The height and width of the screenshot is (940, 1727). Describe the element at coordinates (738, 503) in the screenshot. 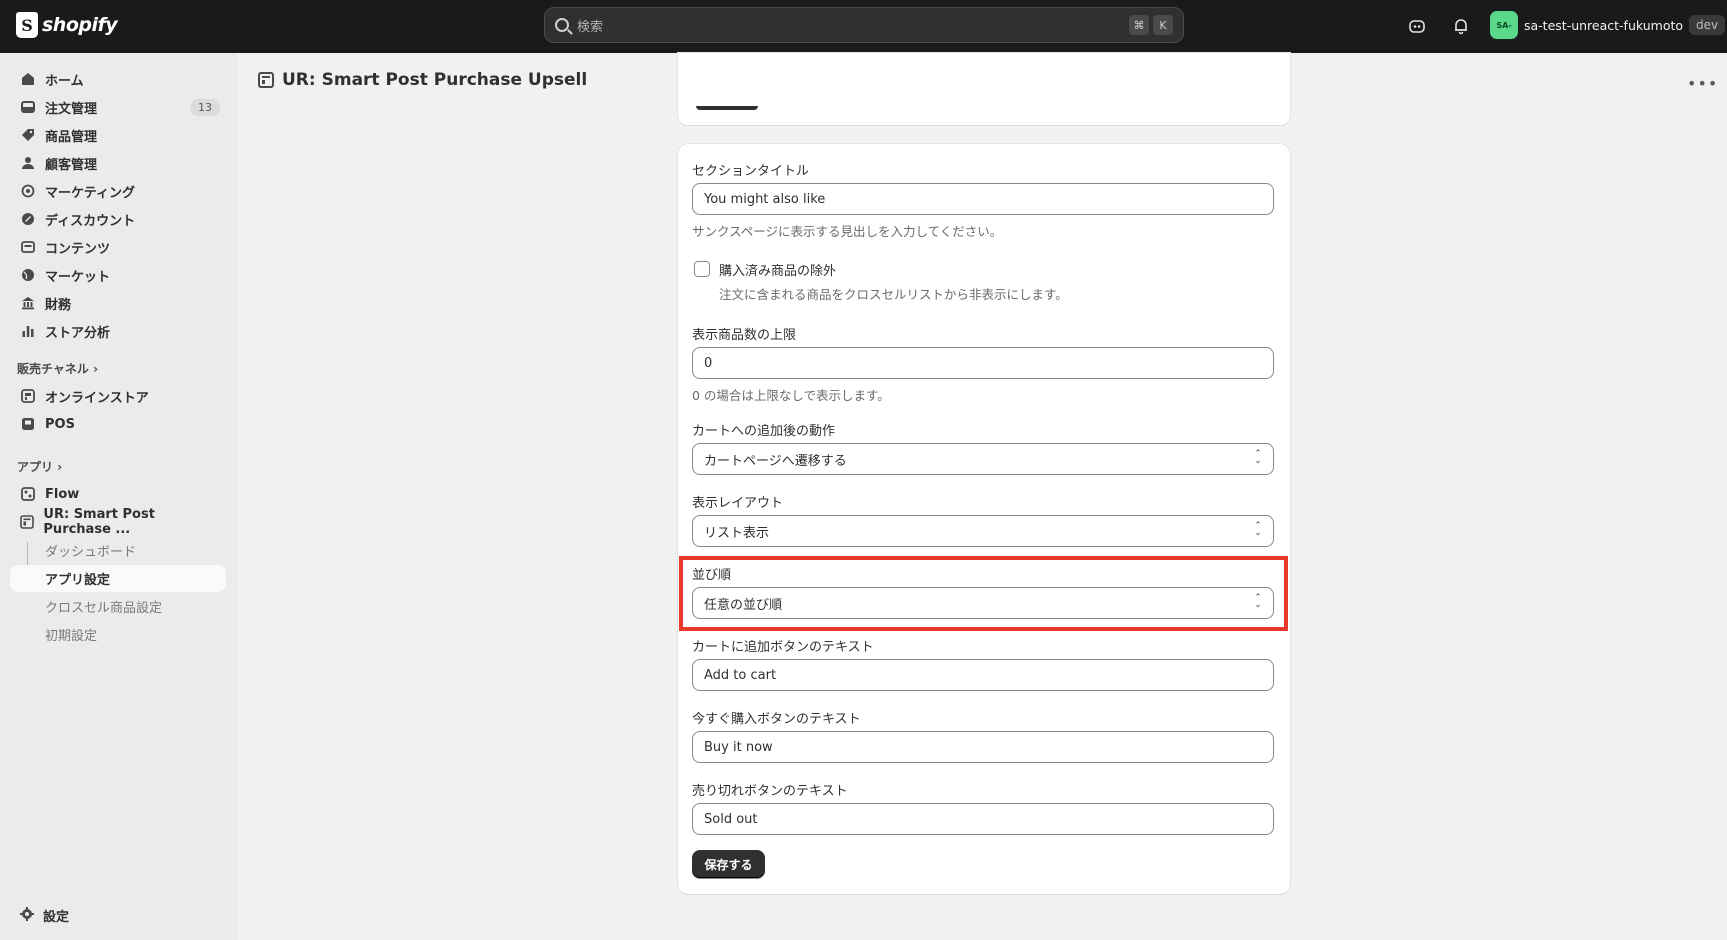

I see `layout-label: 表示レイアウト` at that location.